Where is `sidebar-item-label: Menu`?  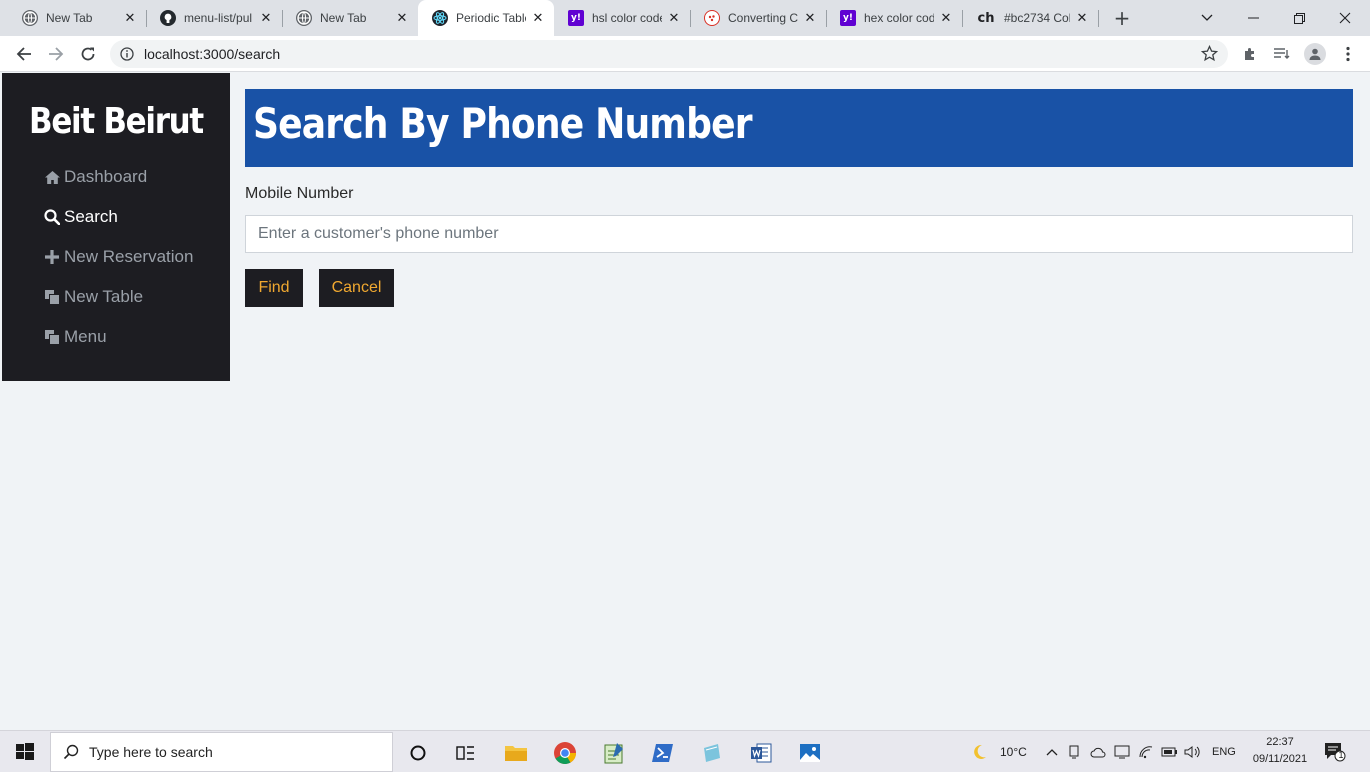
sidebar-item-label: Menu is located at coordinates (85, 336).